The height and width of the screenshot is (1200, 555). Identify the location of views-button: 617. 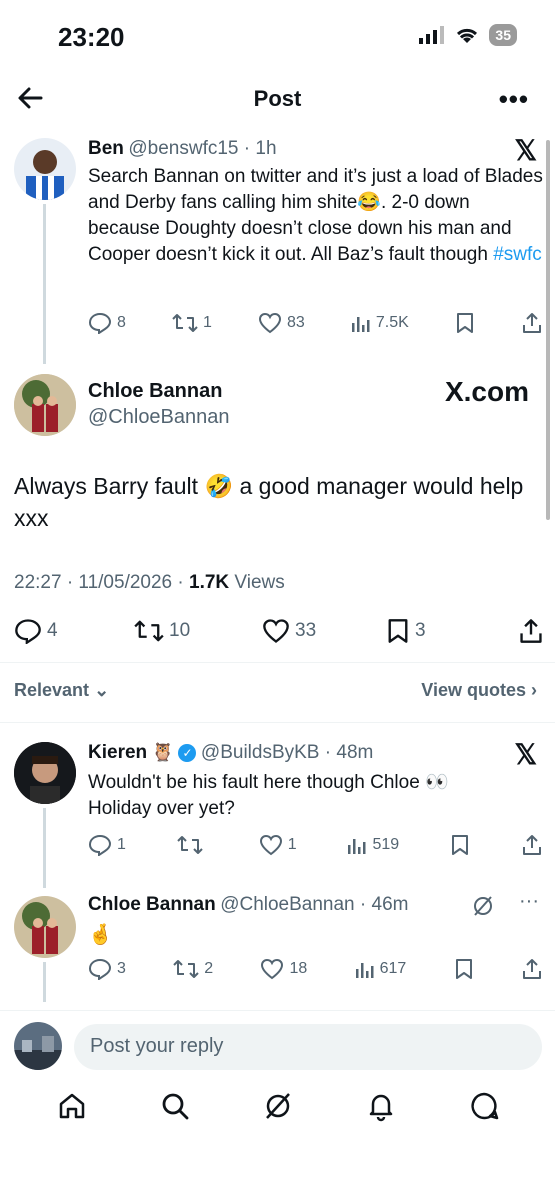
(381, 969).